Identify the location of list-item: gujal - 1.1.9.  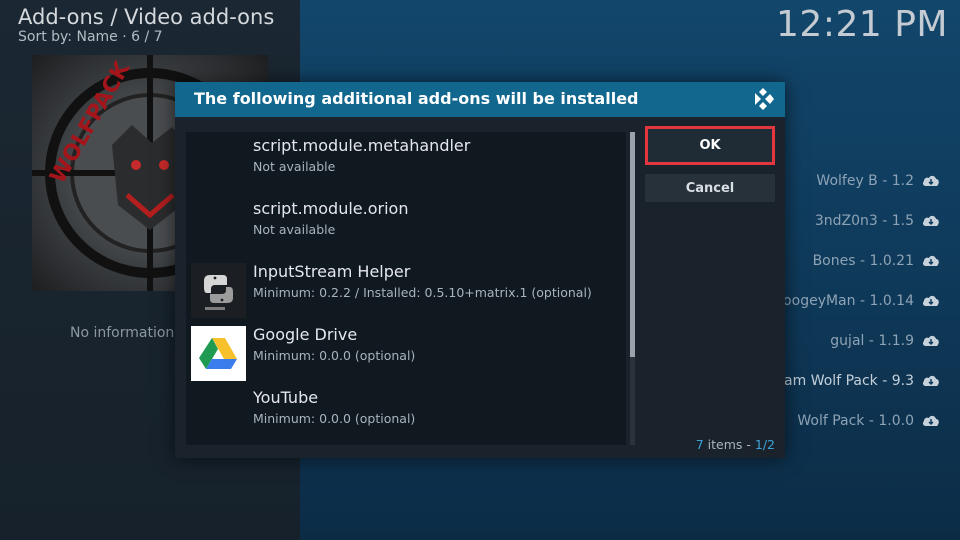
(885, 341).